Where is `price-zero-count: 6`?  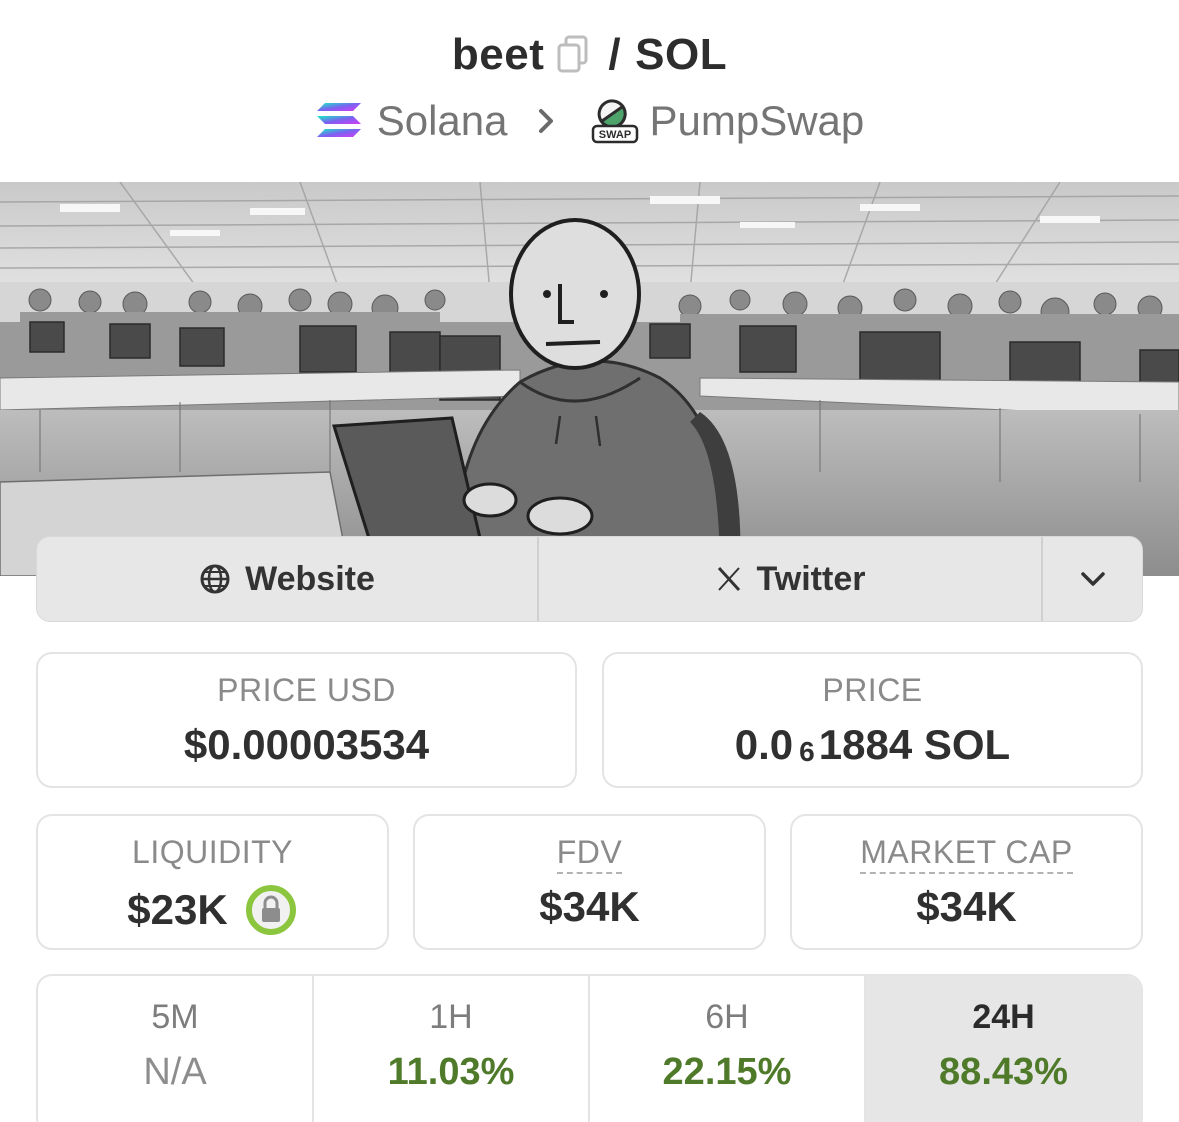 price-zero-count: 6 is located at coordinates (807, 751).